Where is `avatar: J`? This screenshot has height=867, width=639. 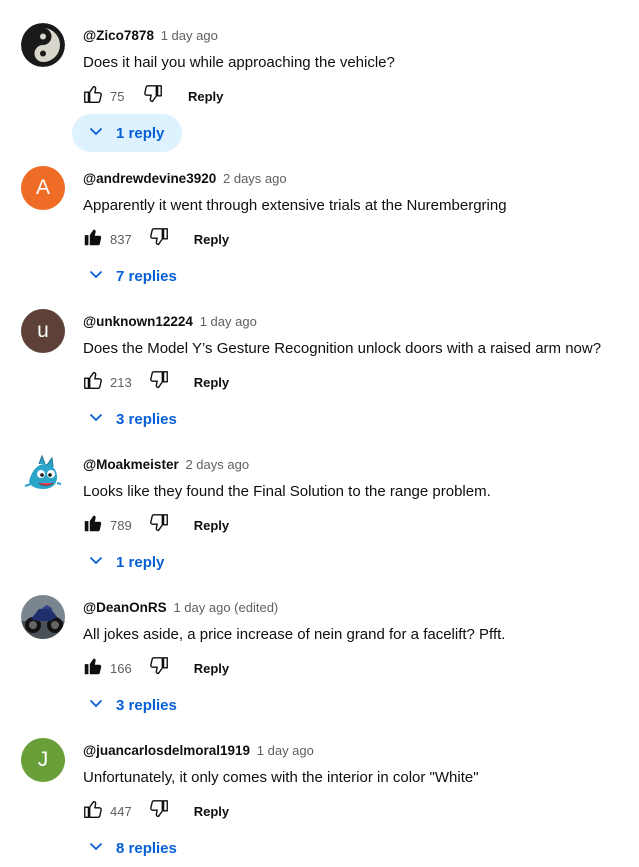
avatar: J is located at coordinates (43, 760).